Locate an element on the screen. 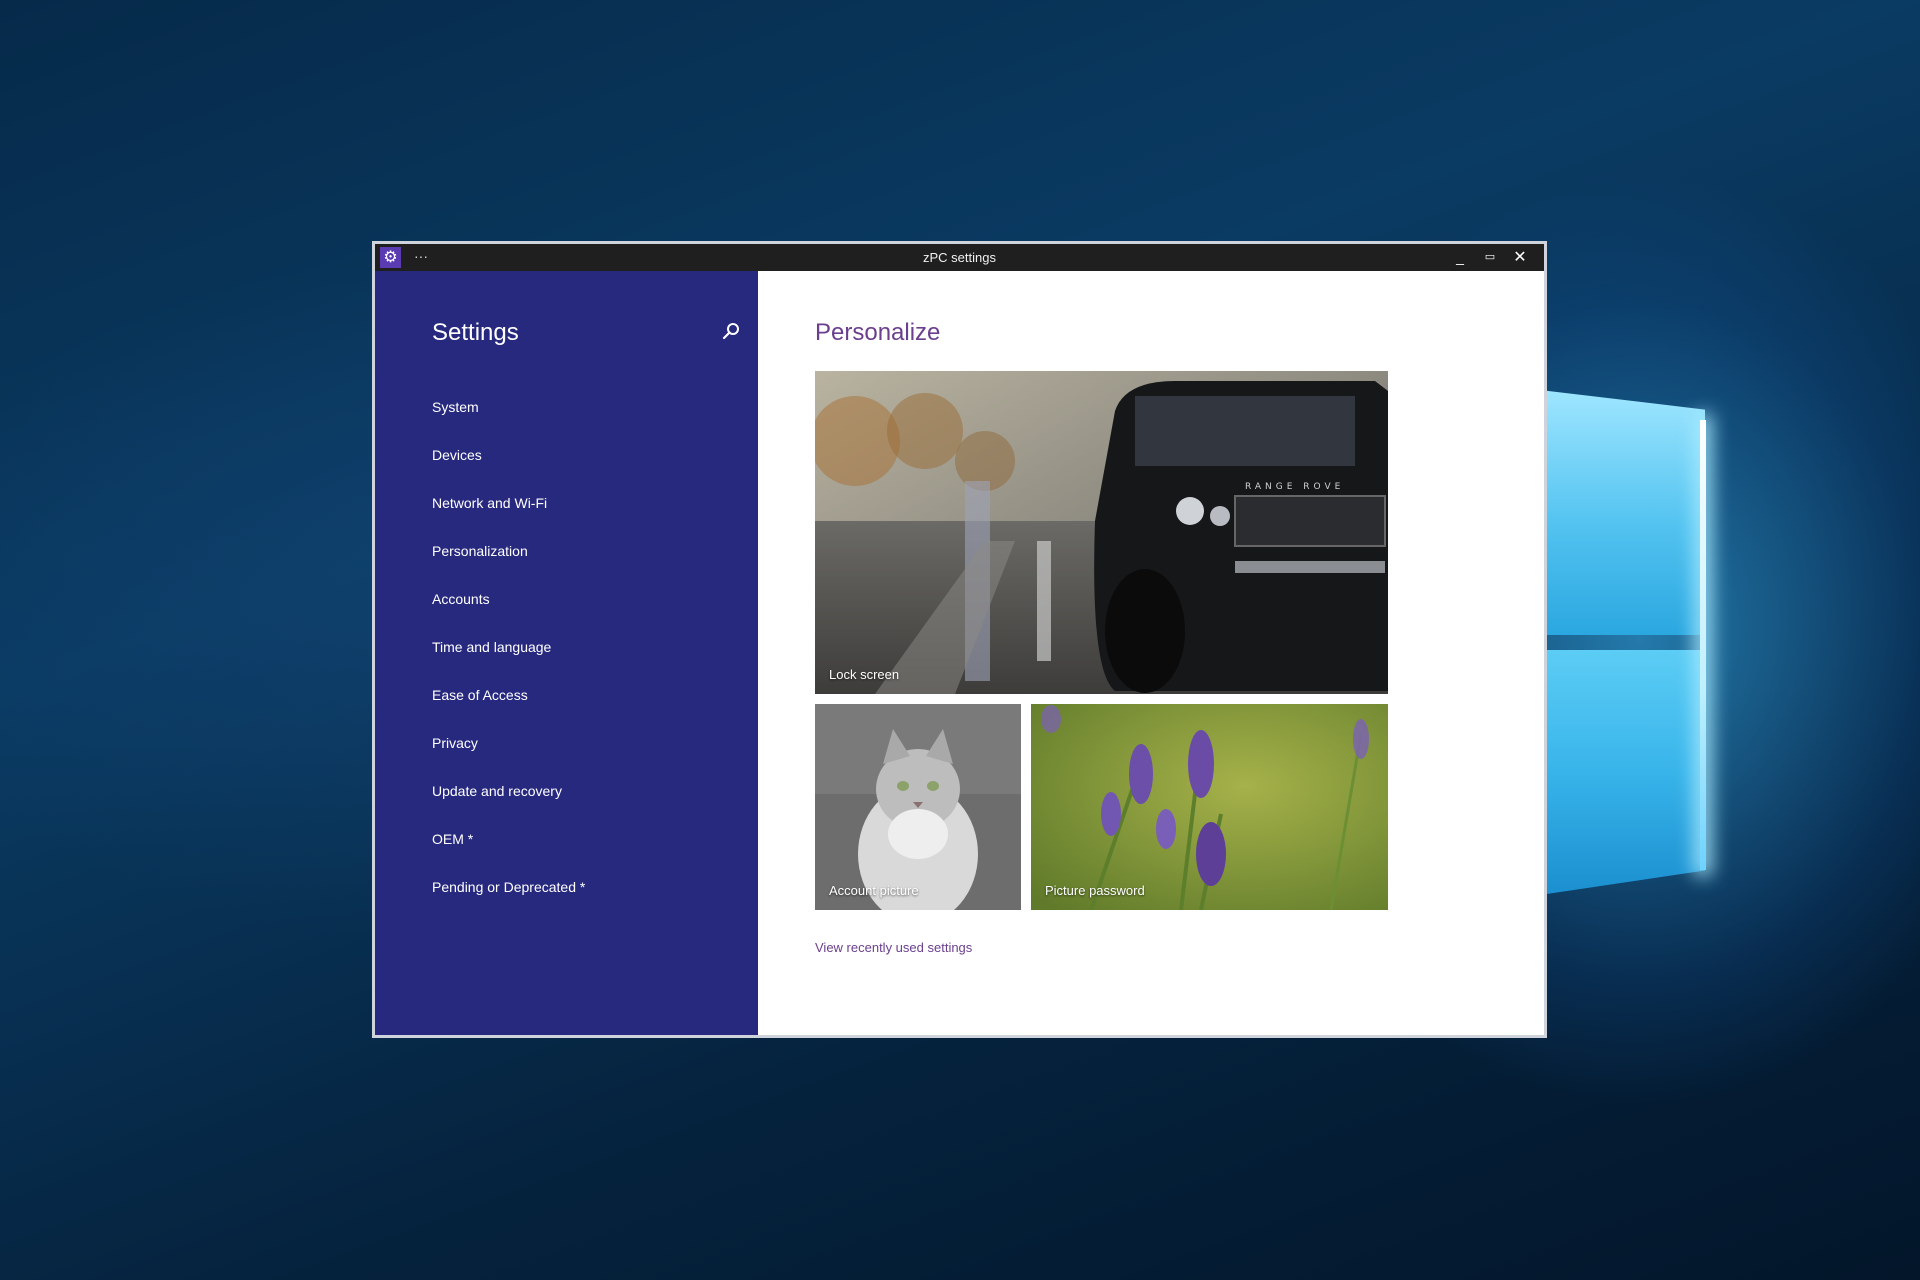  windows-logo-pane-top is located at coordinates (1622, 512).